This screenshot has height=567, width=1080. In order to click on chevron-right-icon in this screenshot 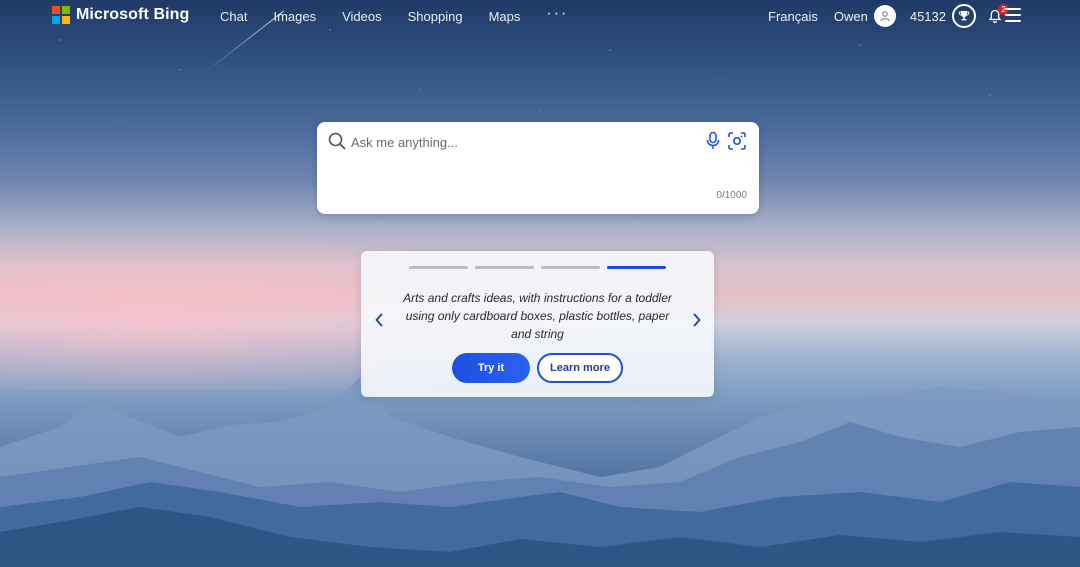, I will do `click(697, 320)`.